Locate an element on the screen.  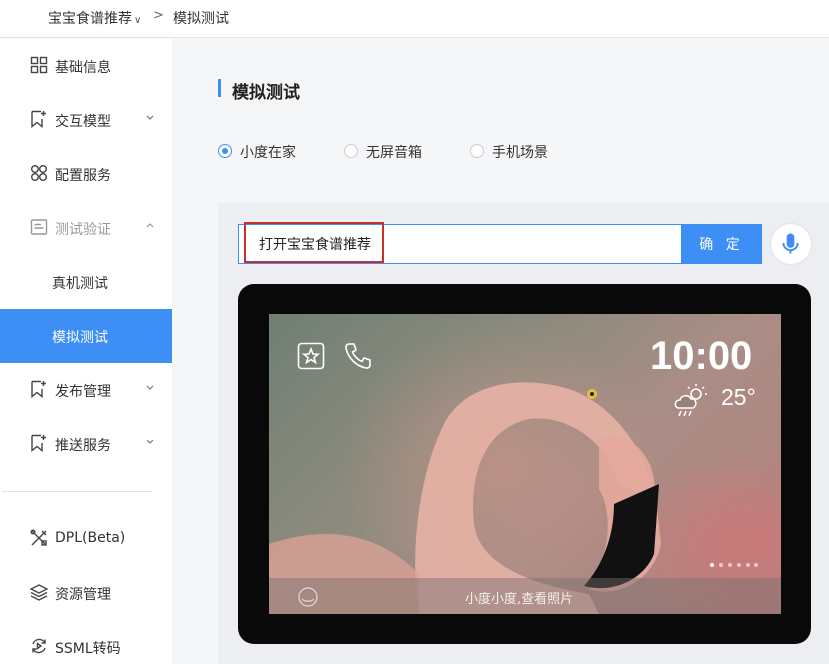
page-title: 模拟测试 is located at coordinates (266, 93).